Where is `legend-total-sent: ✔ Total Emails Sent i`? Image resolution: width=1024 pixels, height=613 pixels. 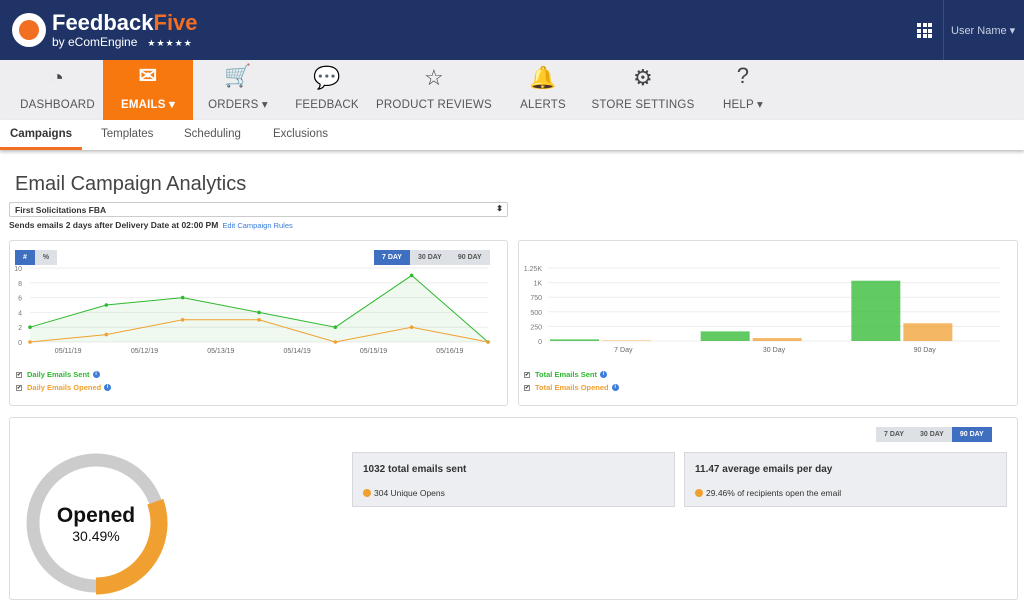
legend-total-sent: ✔ Total Emails Sent i is located at coordinates (571, 374).